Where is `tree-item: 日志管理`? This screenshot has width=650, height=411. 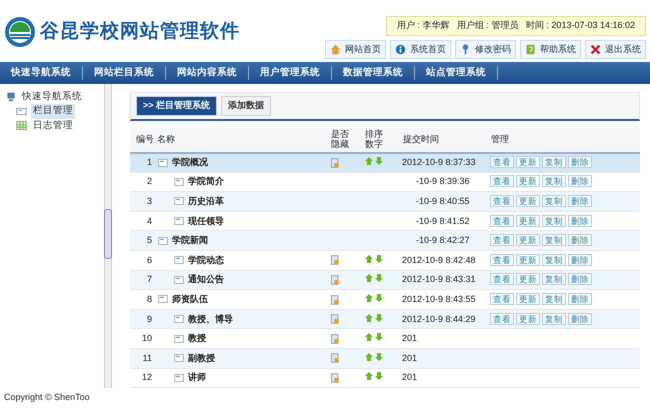 tree-item: 日志管理 is located at coordinates (53, 125).